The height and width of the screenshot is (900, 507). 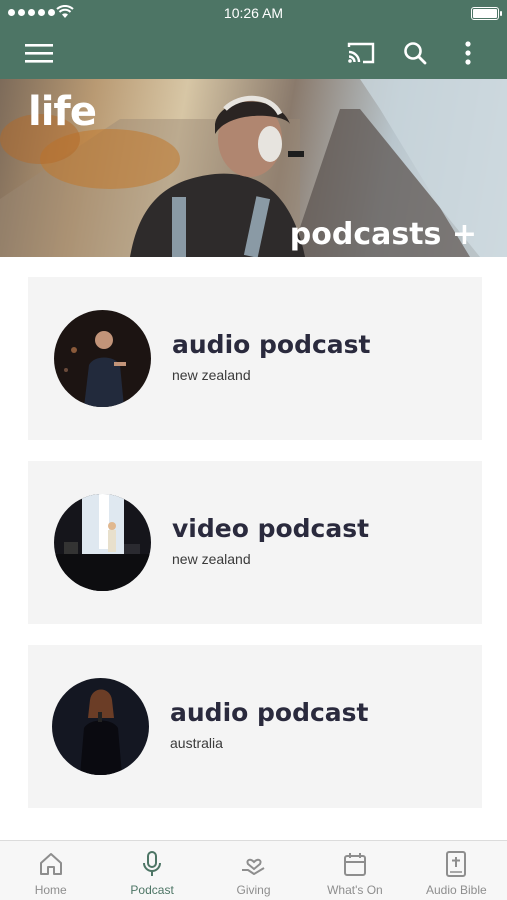 I want to click on tab-label: Audio Bible, so click(x=456, y=890).